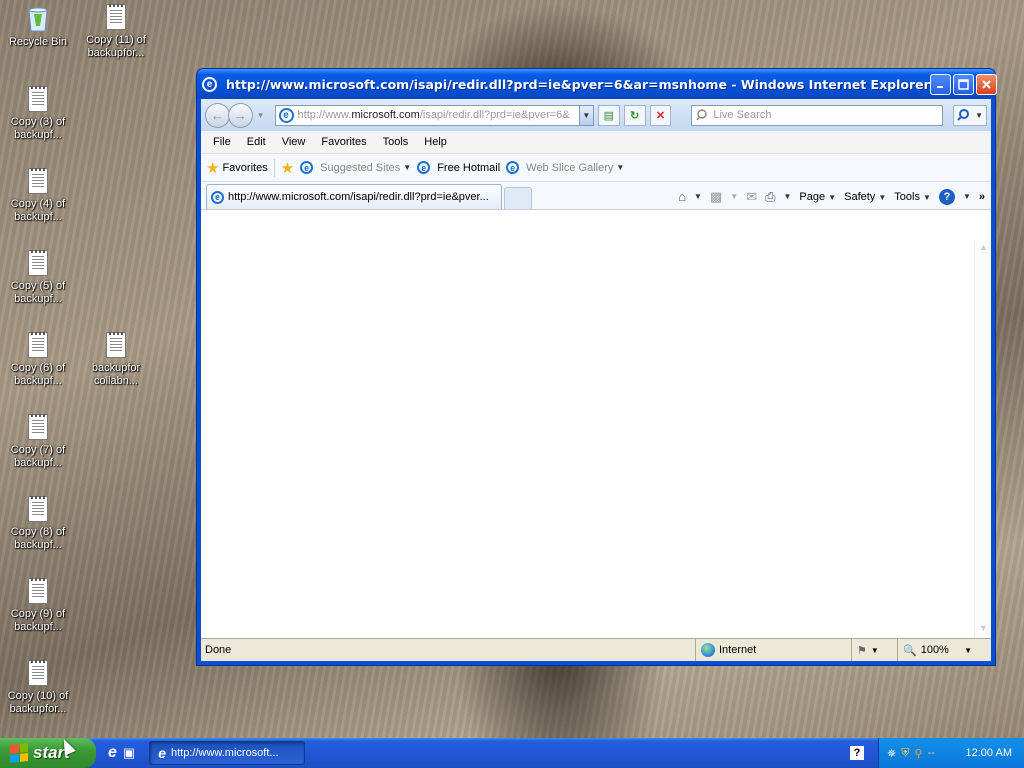  Describe the element at coordinates (989, 753) in the screenshot. I see `clock: 12:00 AM` at that location.